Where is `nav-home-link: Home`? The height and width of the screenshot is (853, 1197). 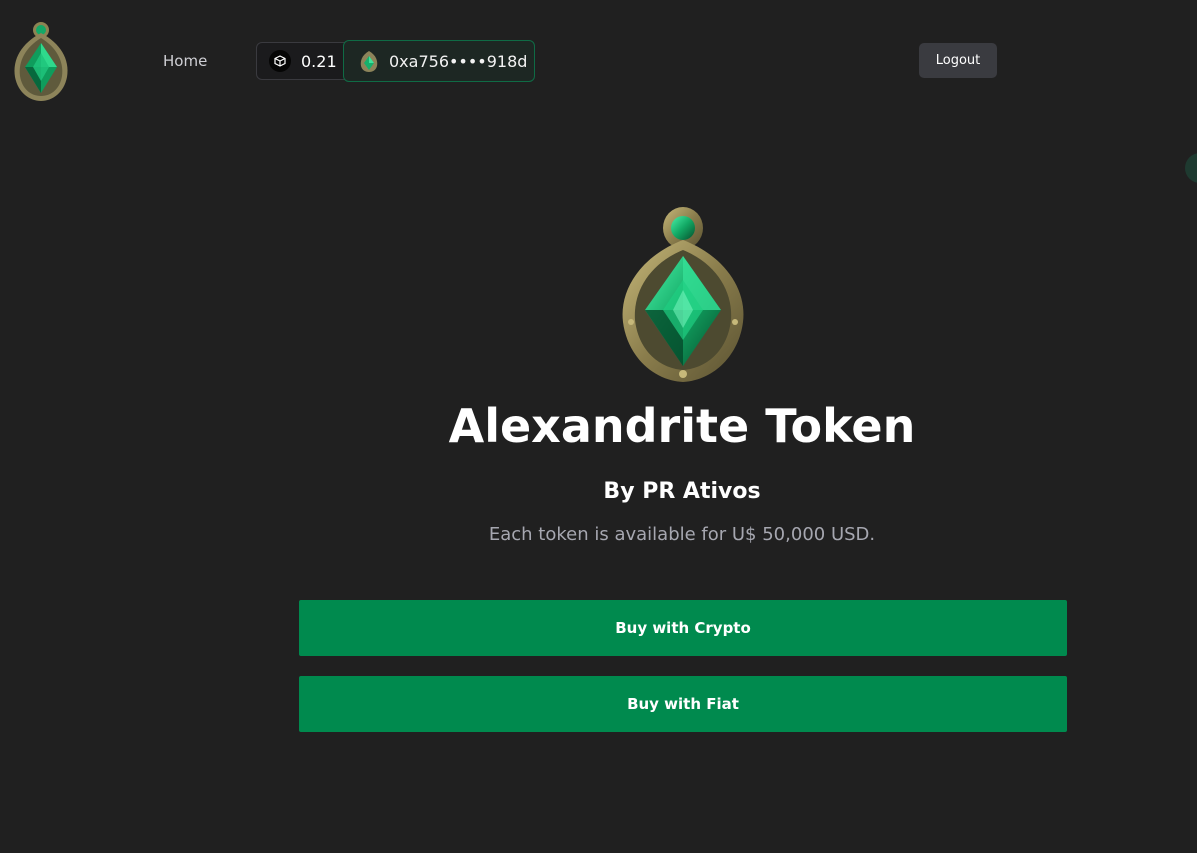 nav-home-link: Home is located at coordinates (185, 61).